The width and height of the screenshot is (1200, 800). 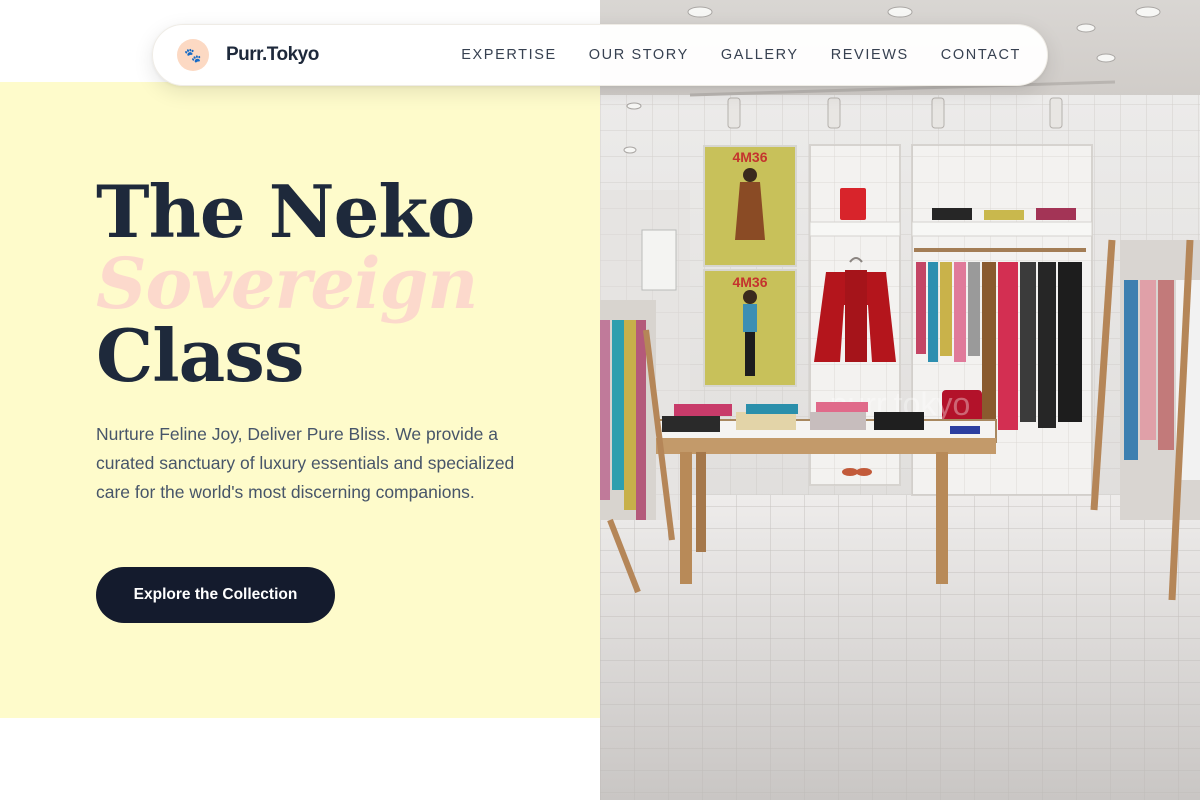 I want to click on hero-title-line-1: The Neko, so click(x=285, y=211).